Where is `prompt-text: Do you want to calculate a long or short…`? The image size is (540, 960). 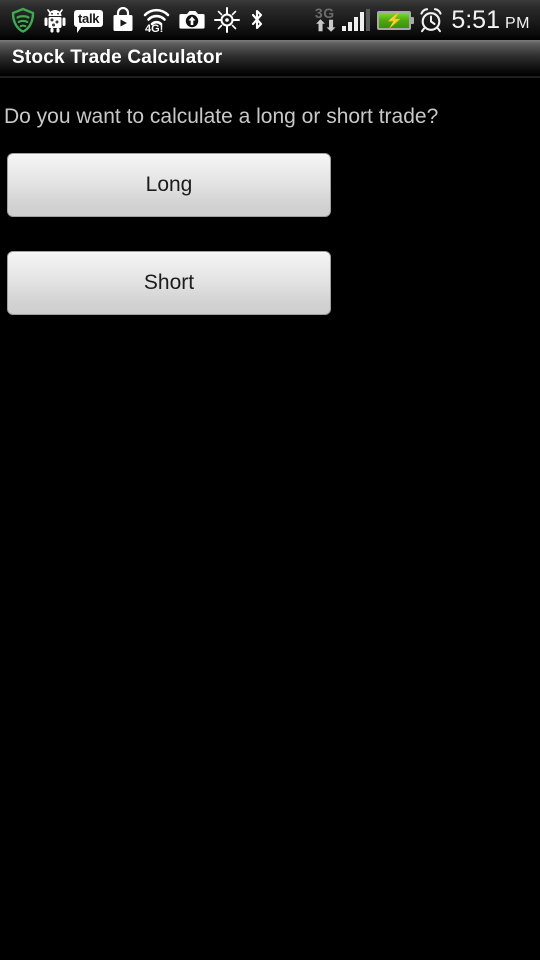 prompt-text: Do you want to calculate a long or short… is located at coordinates (221, 116).